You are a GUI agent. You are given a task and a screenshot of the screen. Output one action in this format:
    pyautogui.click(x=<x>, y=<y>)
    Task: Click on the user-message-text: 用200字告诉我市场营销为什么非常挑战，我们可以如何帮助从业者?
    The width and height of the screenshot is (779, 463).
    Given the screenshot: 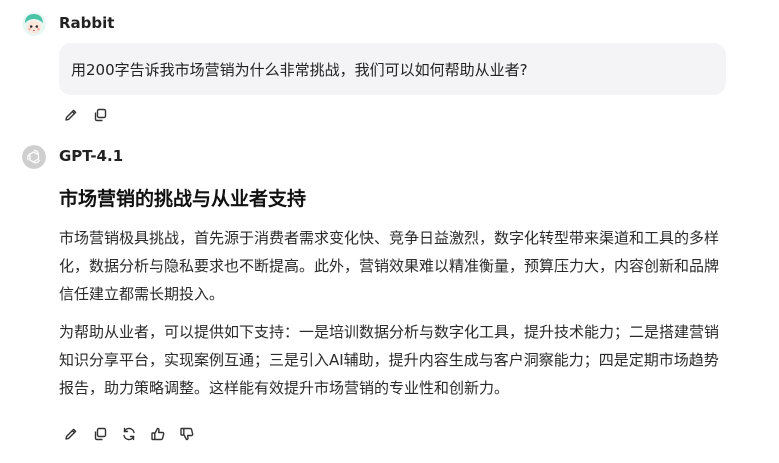 What is the action you would take?
    pyautogui.click(x=299, y=69)
    